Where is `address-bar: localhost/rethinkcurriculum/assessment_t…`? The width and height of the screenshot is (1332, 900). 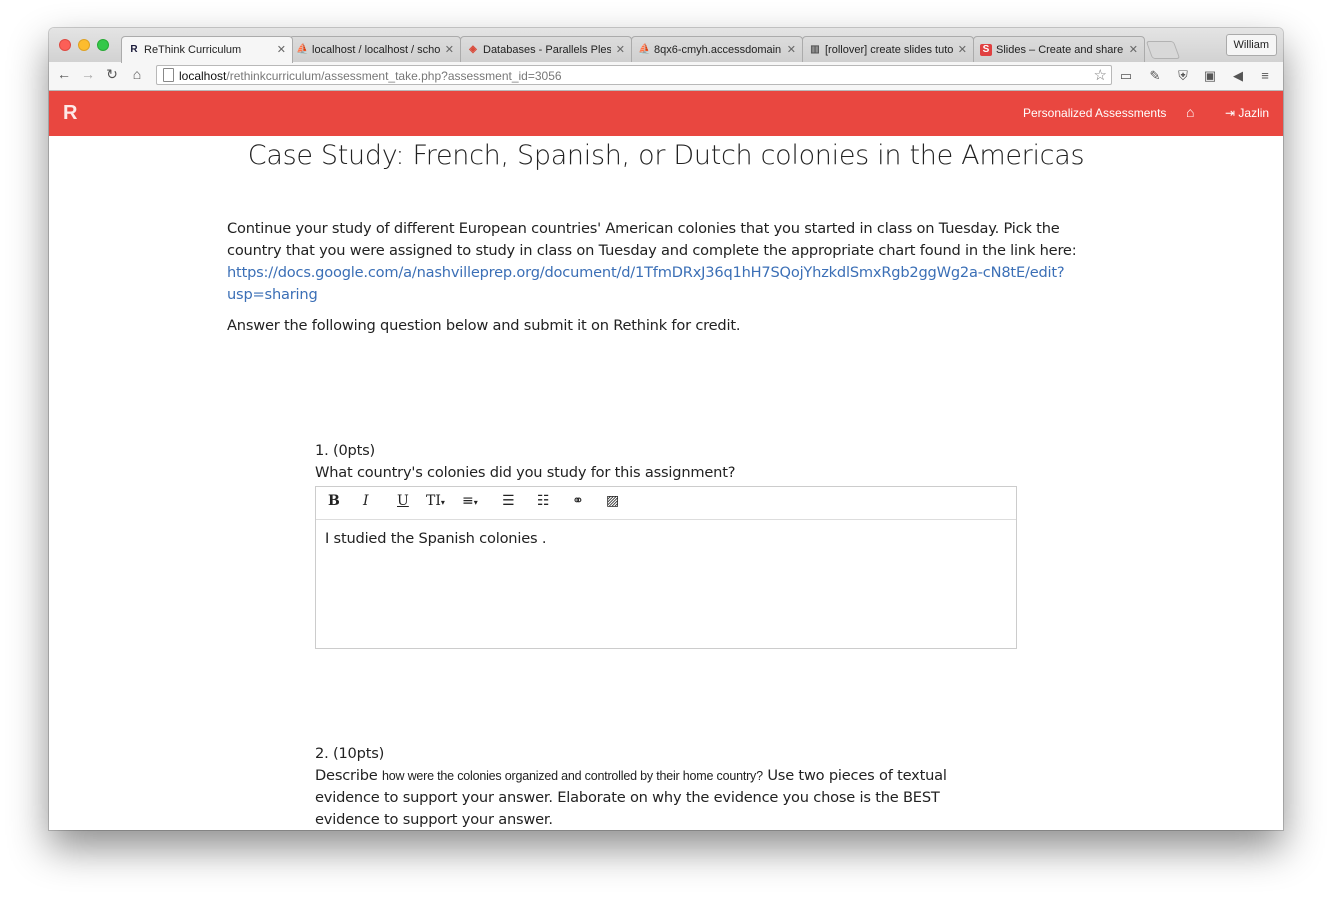
address-bar: localhost/rethinkcurriculum/assessment_t… is located at coordinates (634, 75).